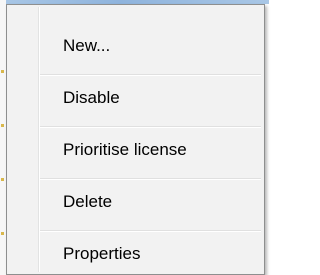 This screenshot has width=320, height=275. Describe the element at coordinates (88, 201) in the screenshot. I see `menu-item-label: Delete` at that location.